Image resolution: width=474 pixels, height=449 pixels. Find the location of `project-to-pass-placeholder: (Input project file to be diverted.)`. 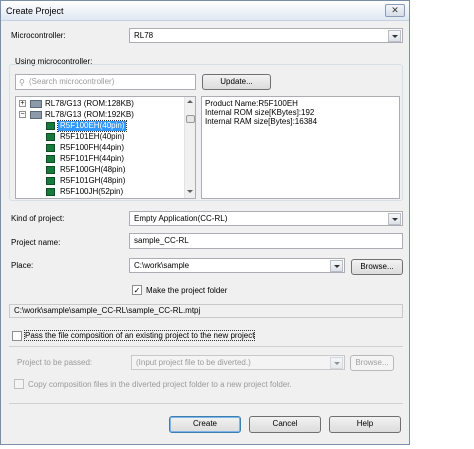

project-to-pass-placeholder: (Input project file to be diverted.) is located at coordinates (193, 362).